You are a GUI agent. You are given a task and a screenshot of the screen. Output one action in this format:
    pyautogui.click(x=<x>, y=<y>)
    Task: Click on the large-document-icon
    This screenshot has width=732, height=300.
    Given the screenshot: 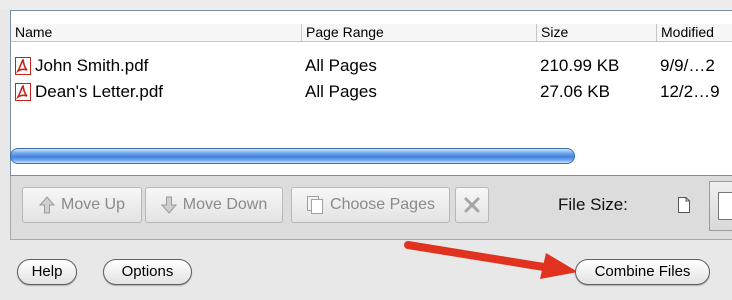 What is the action you would take?
    pyautogui.click(x=720, y=206)
    